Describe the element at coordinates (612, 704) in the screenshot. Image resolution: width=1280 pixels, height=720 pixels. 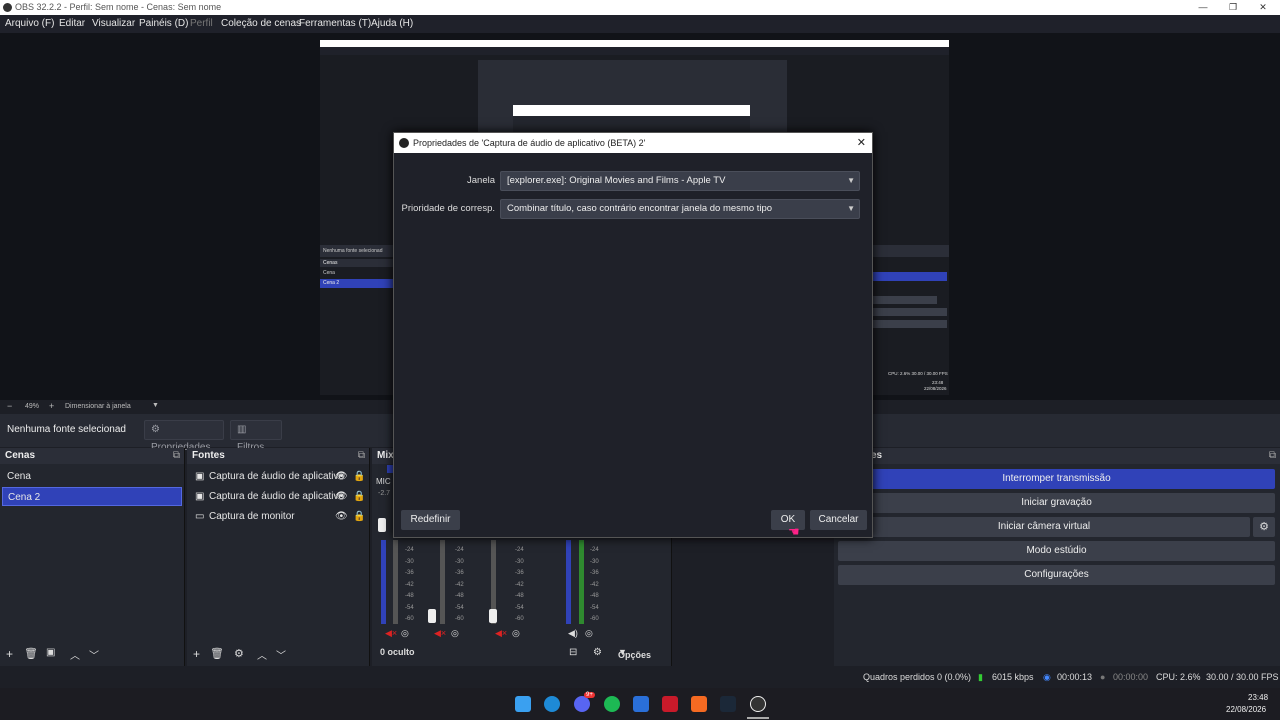
I see `spotify-icon` at that location.